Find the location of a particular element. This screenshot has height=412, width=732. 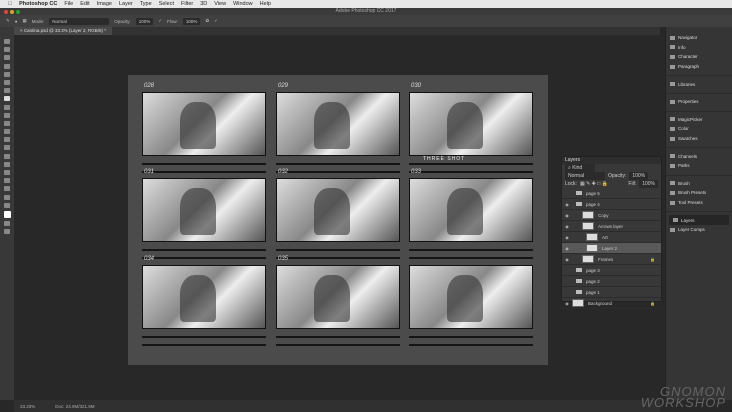

layer-row: page 2 is located at coordinates (611, 281).